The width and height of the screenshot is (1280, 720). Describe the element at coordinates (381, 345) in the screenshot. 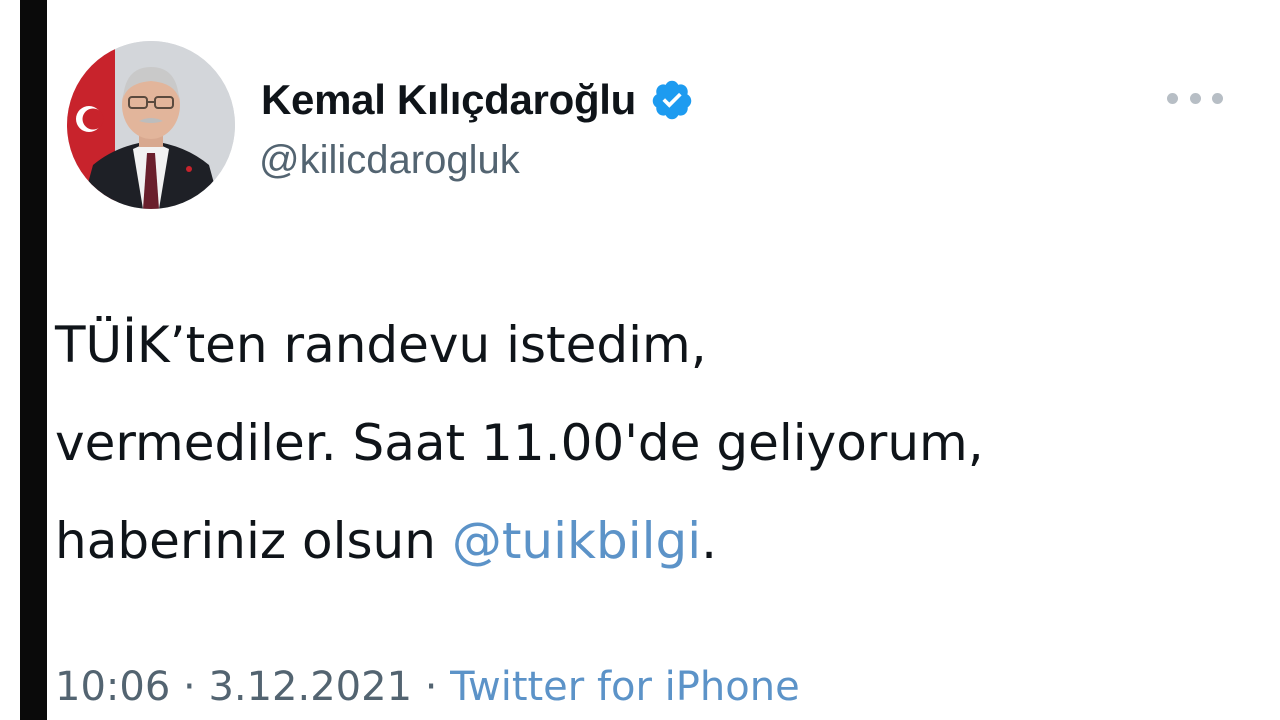

I see `tweet-line-1: TÜİK’ten randevu istedim,` at that location.